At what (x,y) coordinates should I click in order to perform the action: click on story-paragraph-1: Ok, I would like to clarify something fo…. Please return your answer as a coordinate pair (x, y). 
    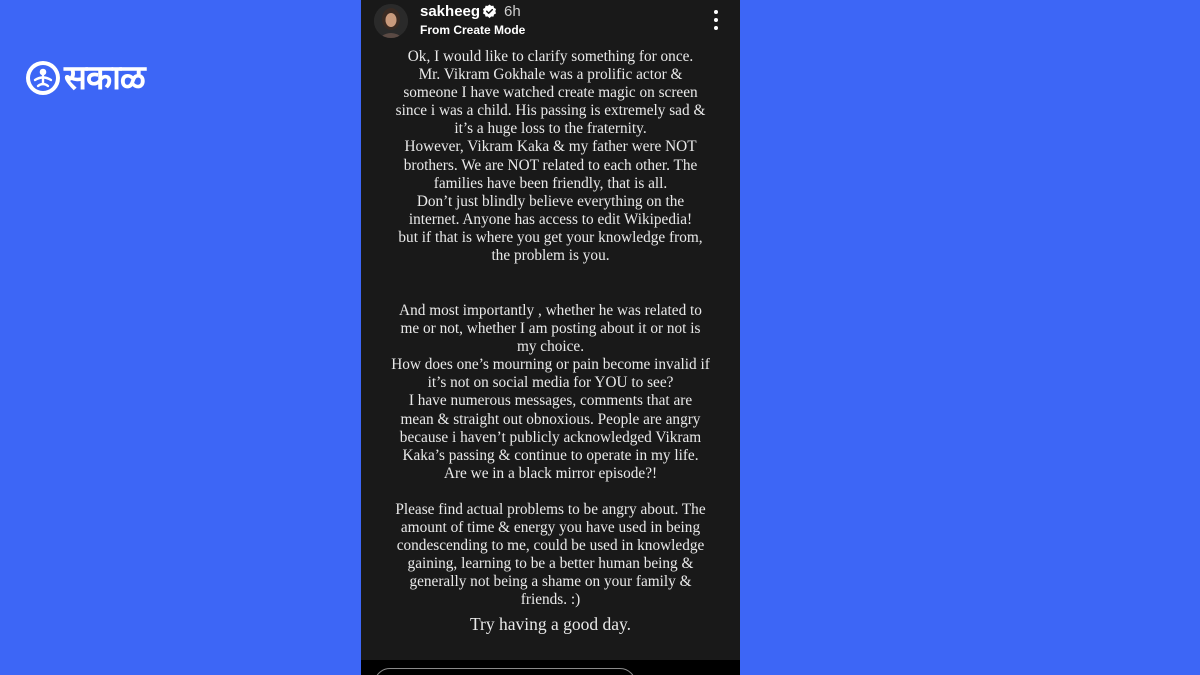
    Looking at the image, I should click on (550, 156).